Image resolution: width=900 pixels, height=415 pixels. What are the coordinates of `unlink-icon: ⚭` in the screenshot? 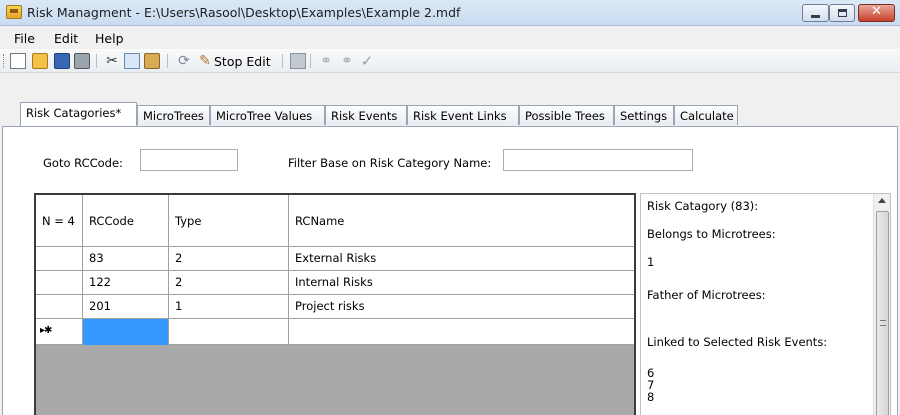 It's located at (347, 61).